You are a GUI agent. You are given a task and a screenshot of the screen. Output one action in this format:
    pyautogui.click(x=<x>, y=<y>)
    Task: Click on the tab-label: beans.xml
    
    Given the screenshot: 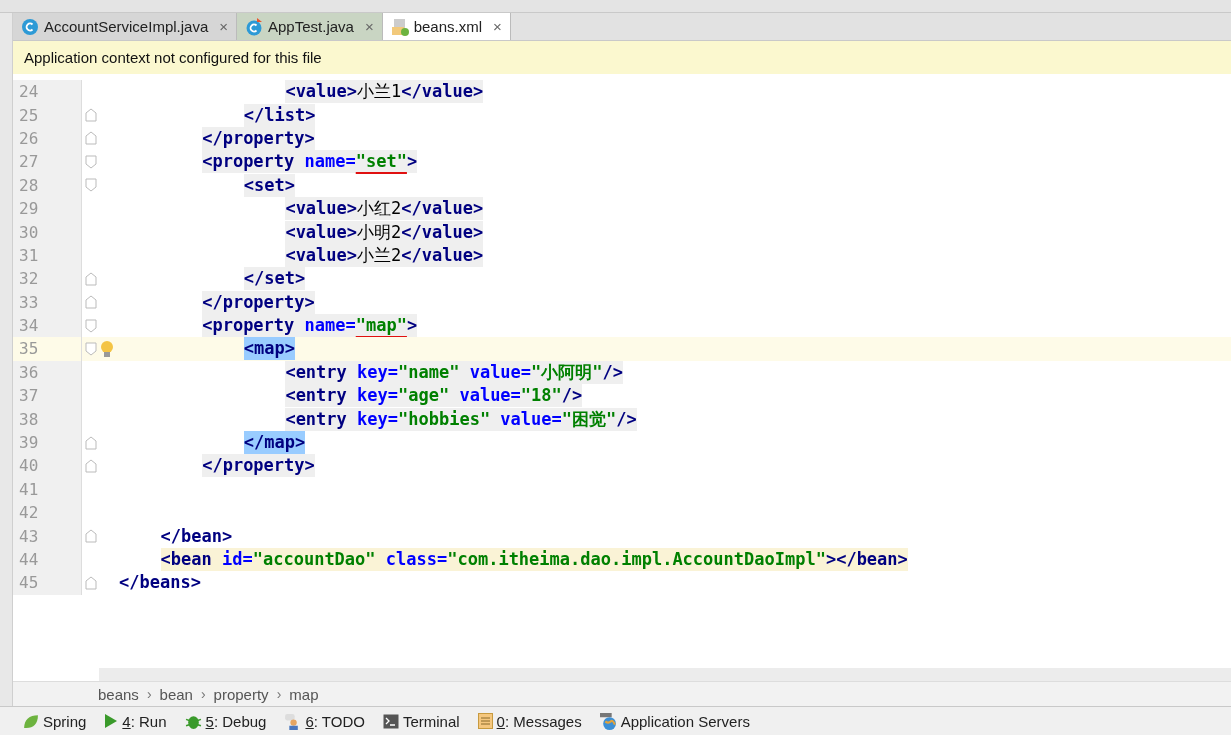 What is the action you would take?
    pyautogui.click(x=448, y=26)
    